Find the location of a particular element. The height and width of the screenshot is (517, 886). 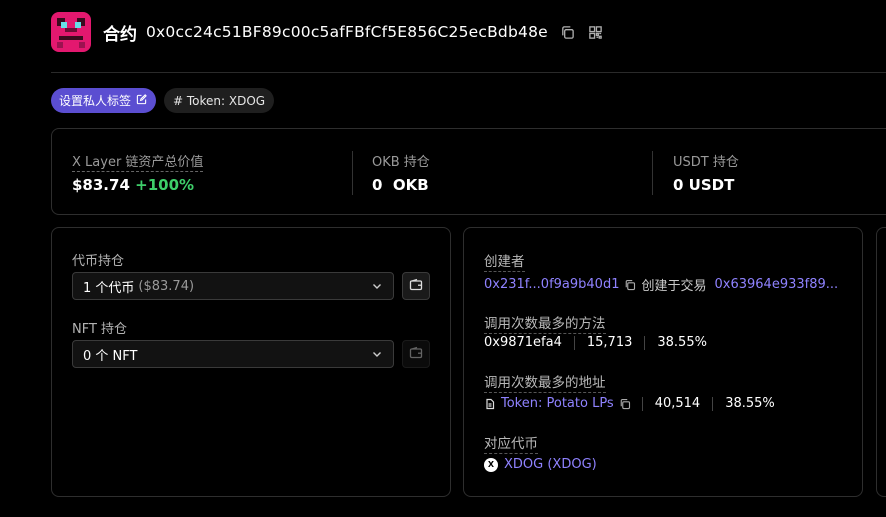

total-value-stat: X Layer 链资产总价值 $83.74 +100% is located at coordinates (138, 172).